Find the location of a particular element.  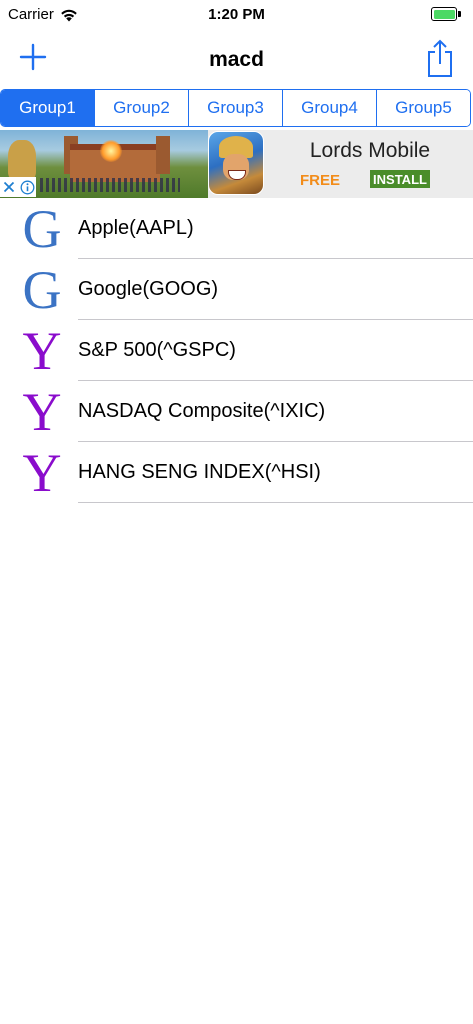

navigation-bar: macd is located at coordinates (236, 59).